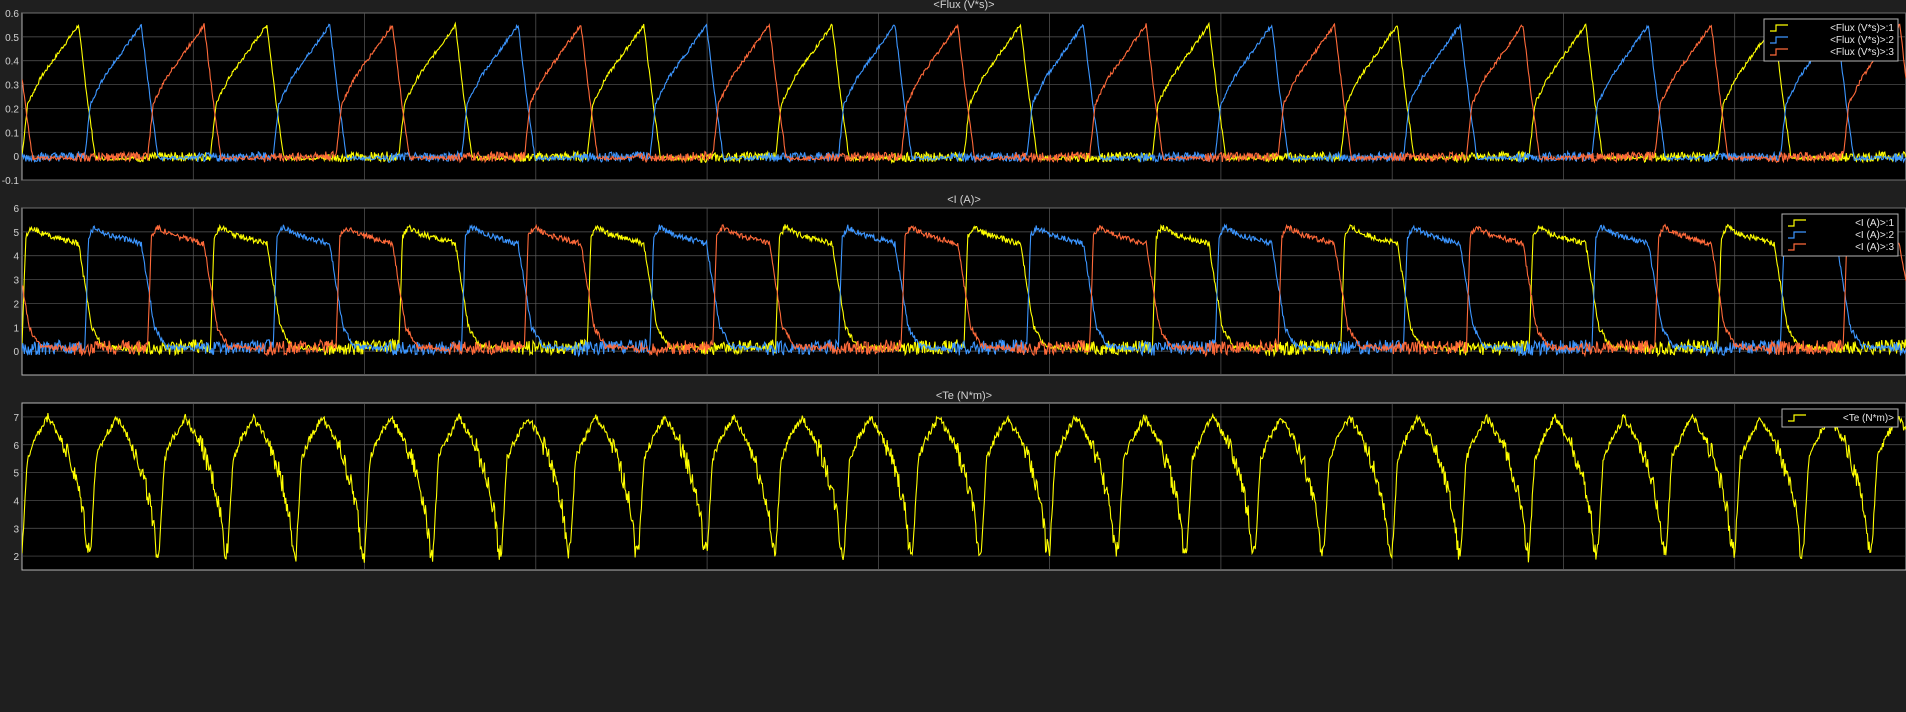 The image size is (1906, 712). I want to click on legend-entry: <I (A)>:2, so click(1874, 235).